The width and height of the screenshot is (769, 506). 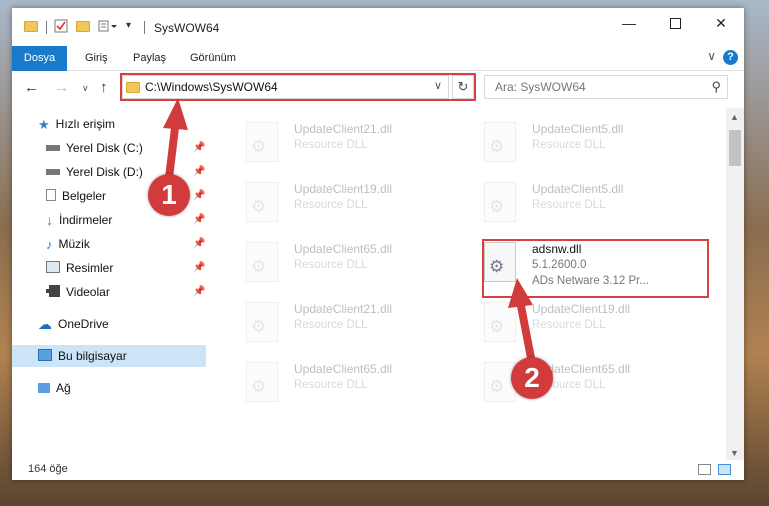 What do you see at coordinates (169, 195) in the screenshot?
I see `step-badge-1: 1` at bounding box center [169, 195].